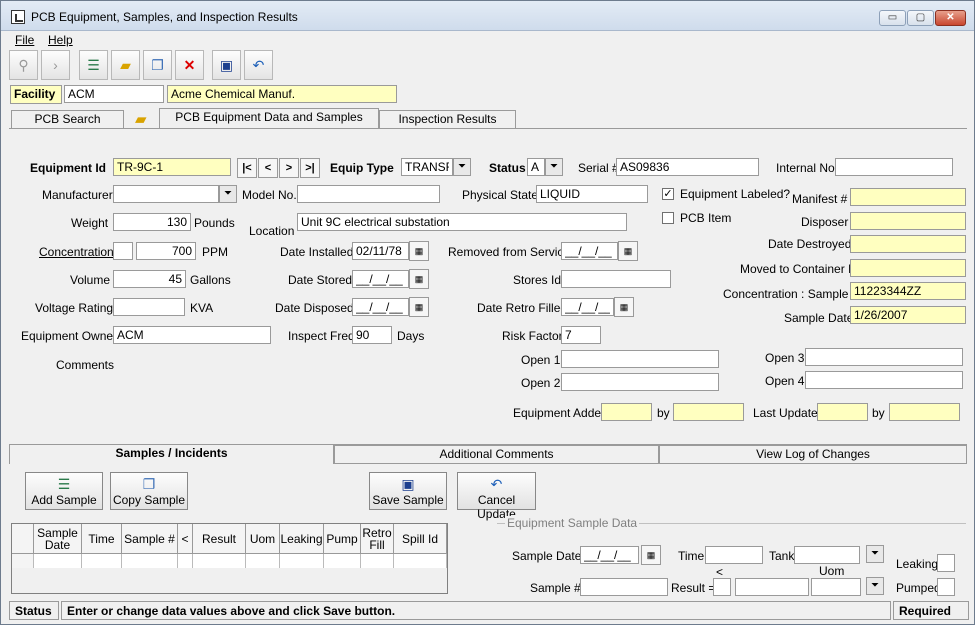 The image size is (975, 625). I want to click on tab-inspection-results: Inspection Results, so click(447, 119).